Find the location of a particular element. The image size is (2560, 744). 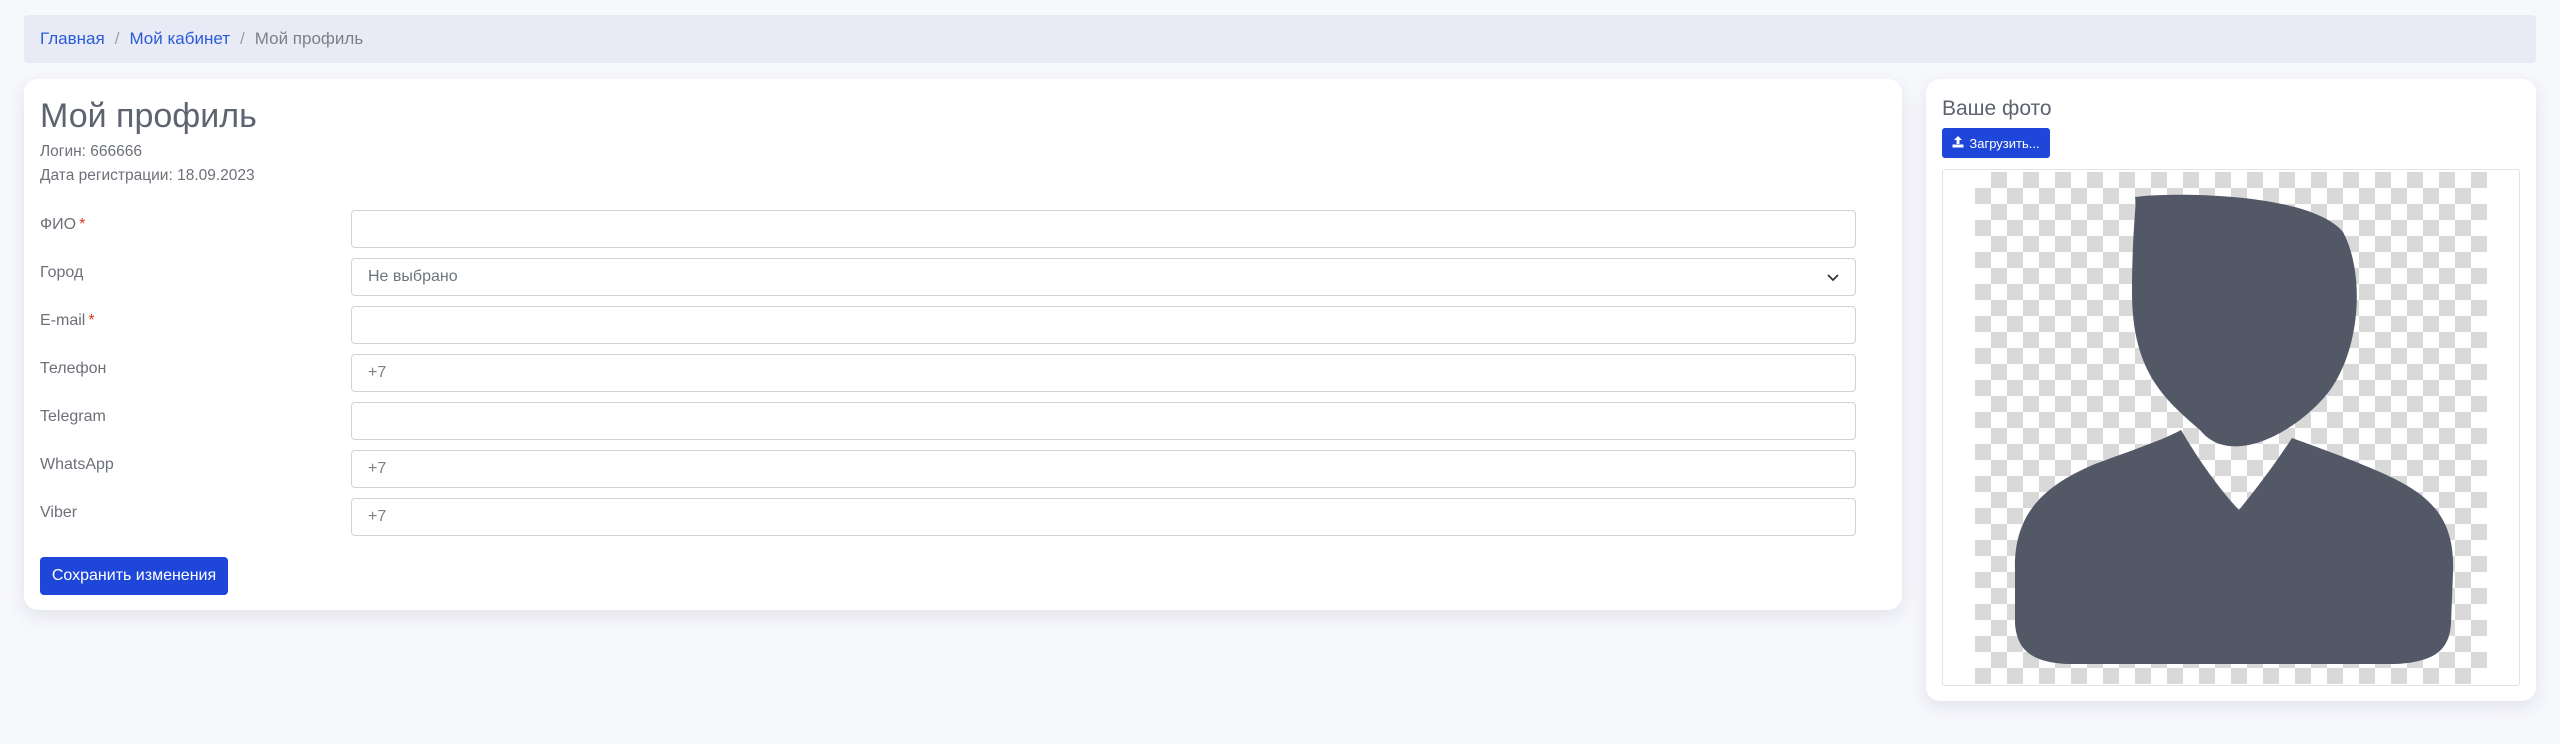

email-input is located at coordinates (1103, 325).